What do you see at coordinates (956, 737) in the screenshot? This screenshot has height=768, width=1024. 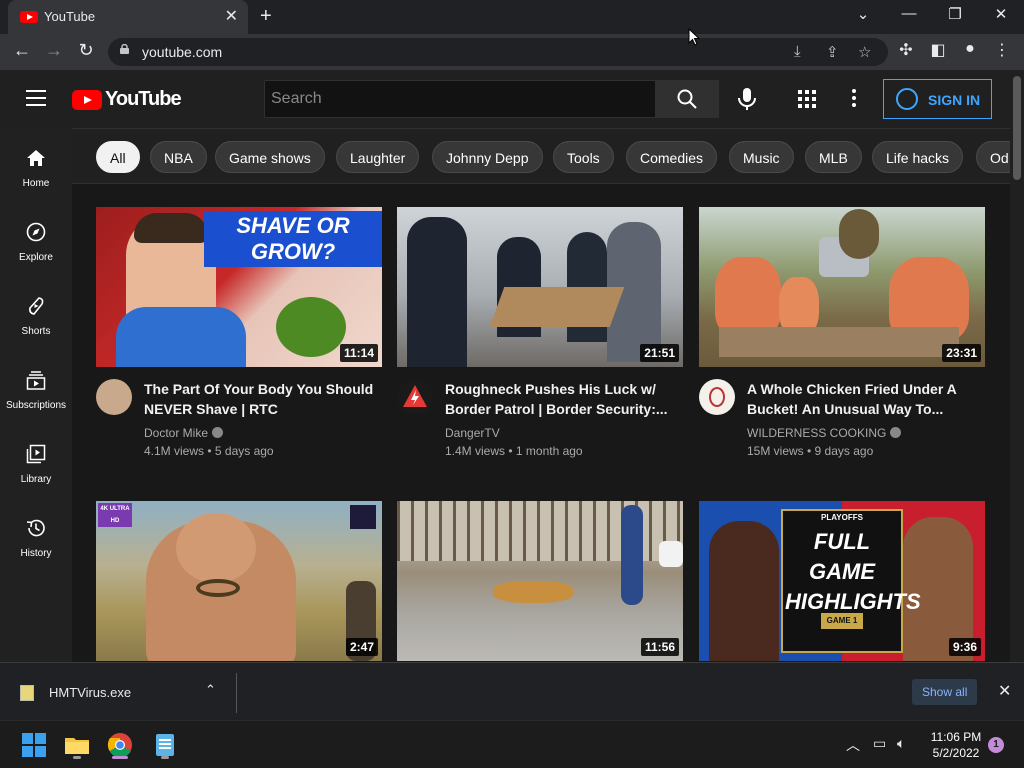 I see `clock-time: 11:06 PM` at bounding box center [956, 737].